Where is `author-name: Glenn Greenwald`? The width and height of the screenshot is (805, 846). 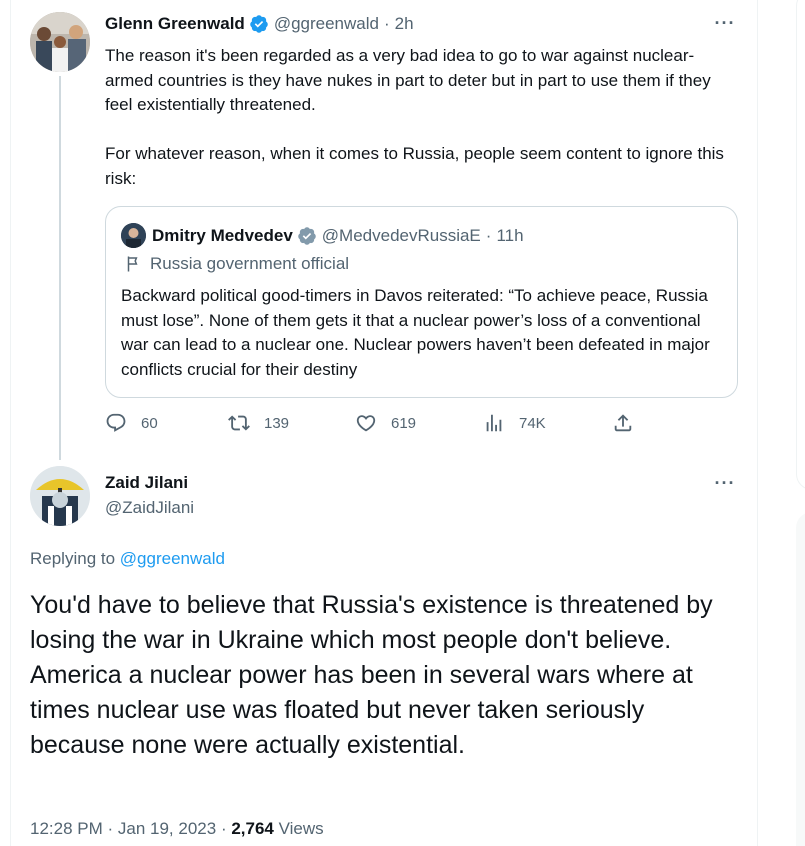
author-name: Glenn Greenwald is located at coordinates (175, 24).